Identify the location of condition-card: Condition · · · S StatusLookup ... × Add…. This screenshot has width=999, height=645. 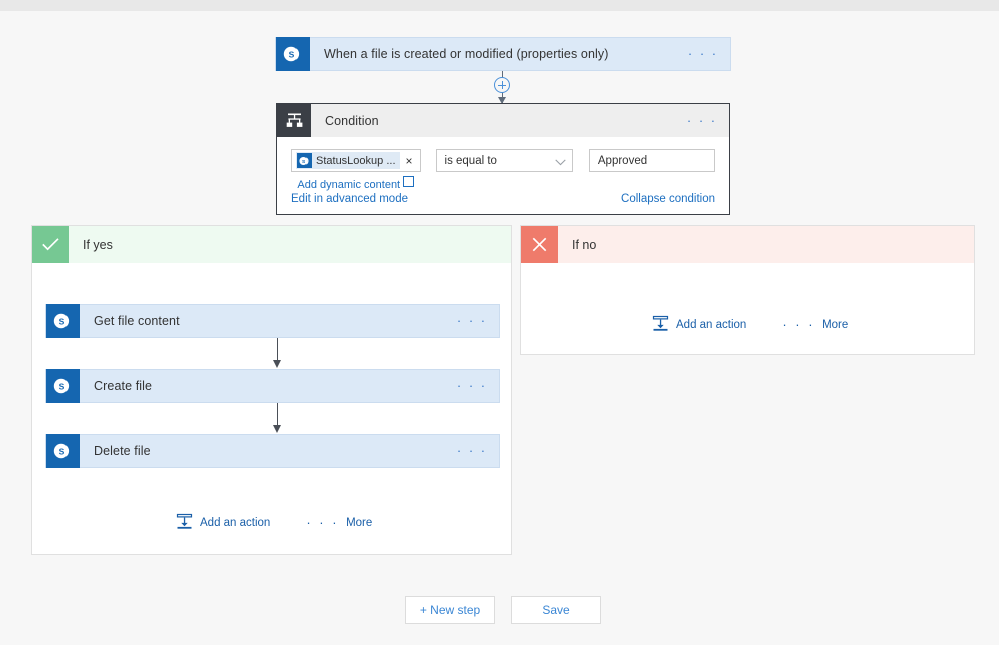
(503, 159).